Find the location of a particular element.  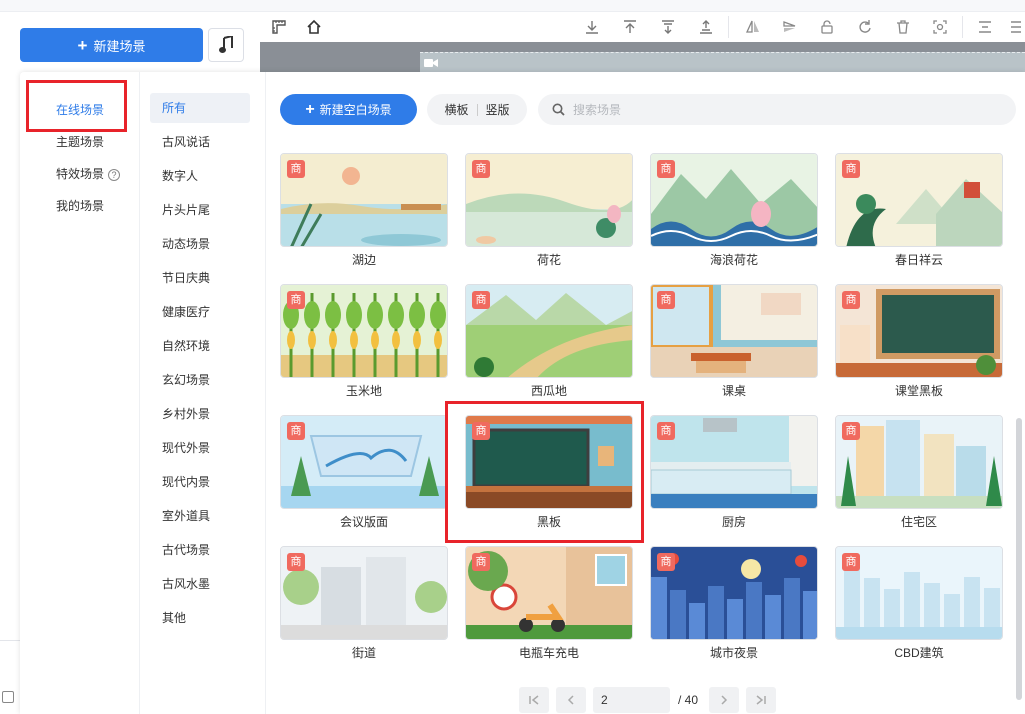

sub-category-item: 片头片尾 is located at coordinates (200, 210).